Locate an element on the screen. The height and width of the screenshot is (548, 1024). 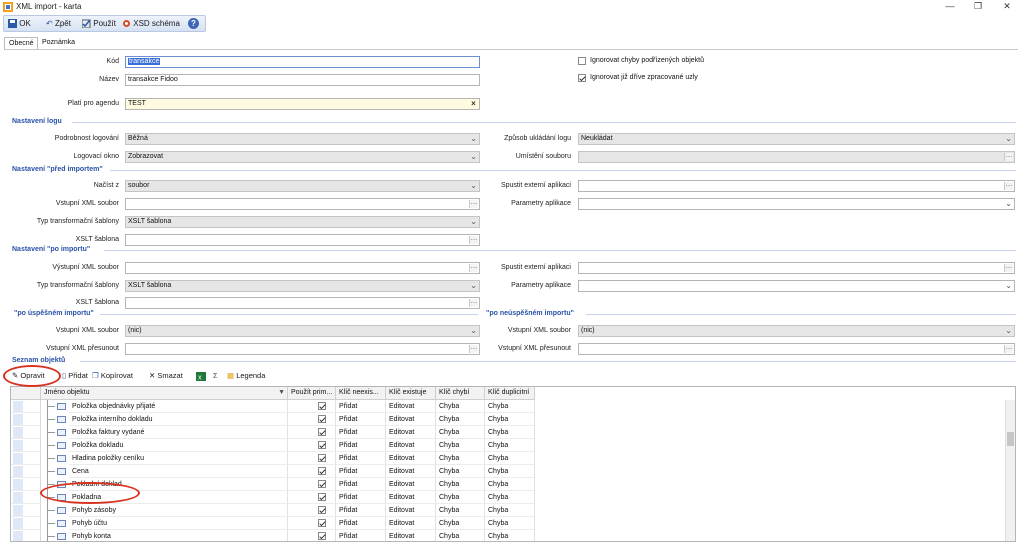
xsd-schema-button: XSD schéma is located at coordinates (151, 24).